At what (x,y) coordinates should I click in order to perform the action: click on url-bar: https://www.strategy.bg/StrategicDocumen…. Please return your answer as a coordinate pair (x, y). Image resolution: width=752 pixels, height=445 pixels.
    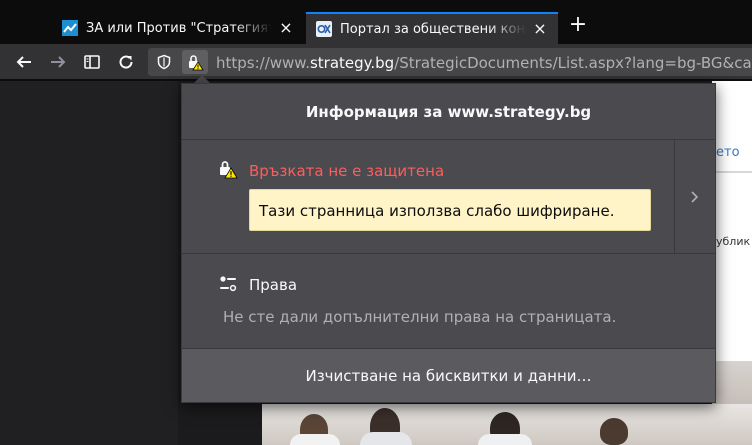
    Looking at the image, I should click on (450, 62).